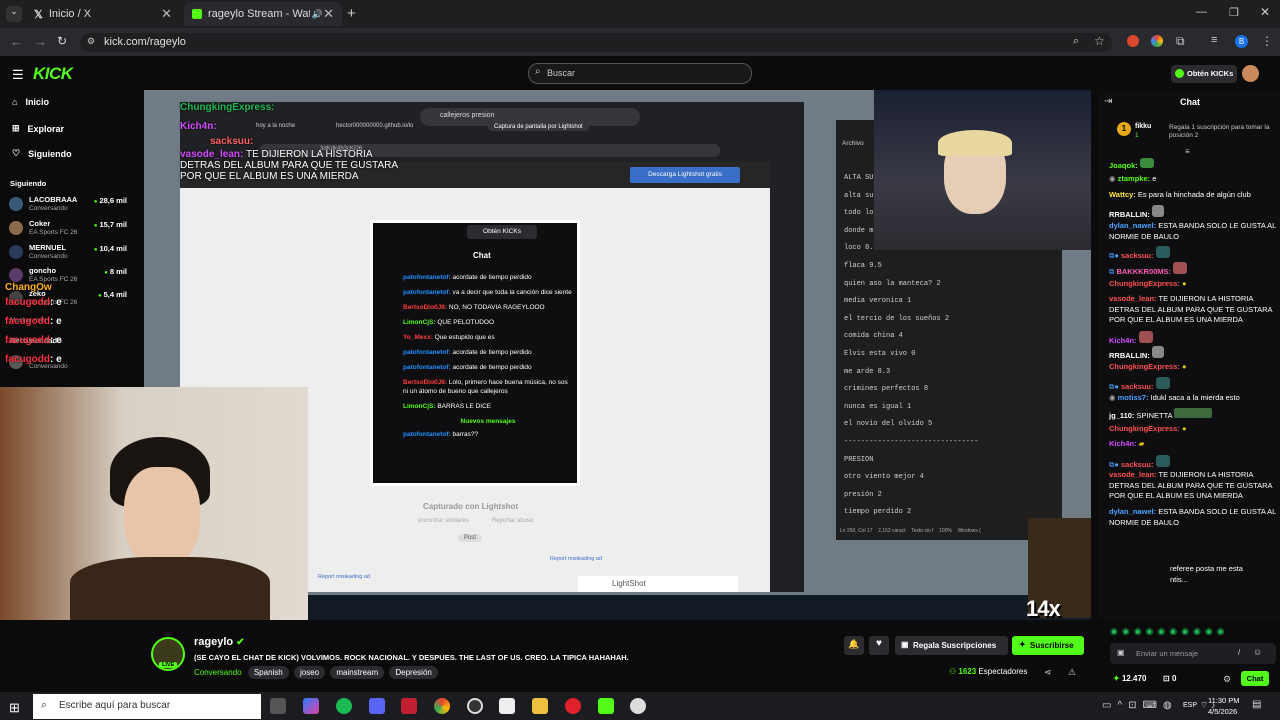 The width and height of the screenshot is (1280, 720). What do you see at coordinates (1129, 678) in the screenshot?
I see `kicks-balance: ✦ 12.470` at bounding box center [1129, 678].